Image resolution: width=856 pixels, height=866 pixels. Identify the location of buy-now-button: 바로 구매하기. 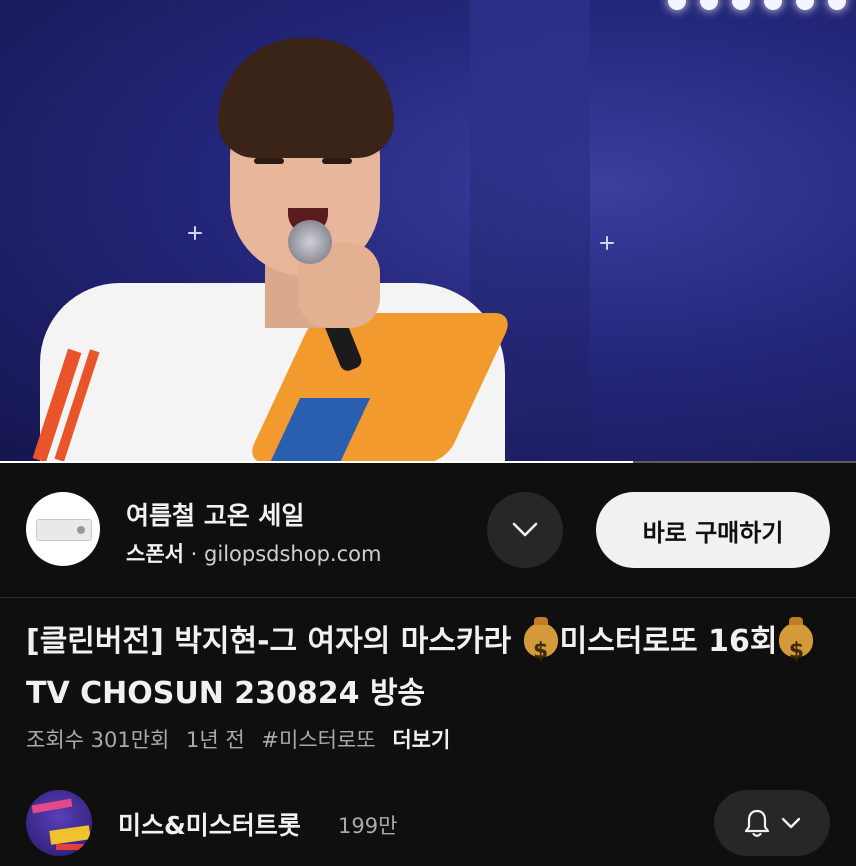
(713, 530).